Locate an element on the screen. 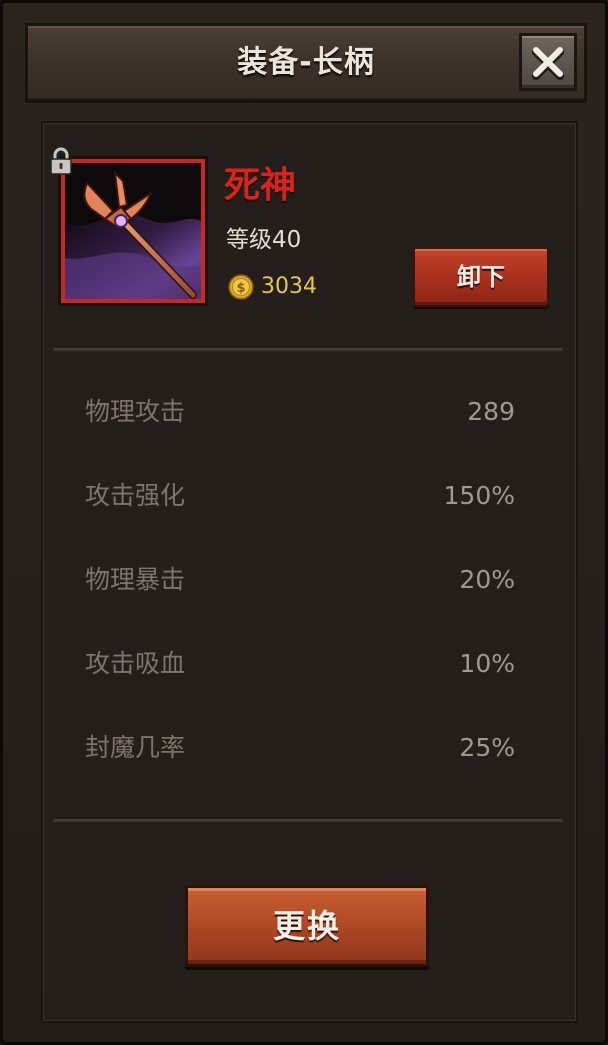 This screenshot has width=608, height=1045. stat-label: 封魔几率 is located at coordinates (135, 747).